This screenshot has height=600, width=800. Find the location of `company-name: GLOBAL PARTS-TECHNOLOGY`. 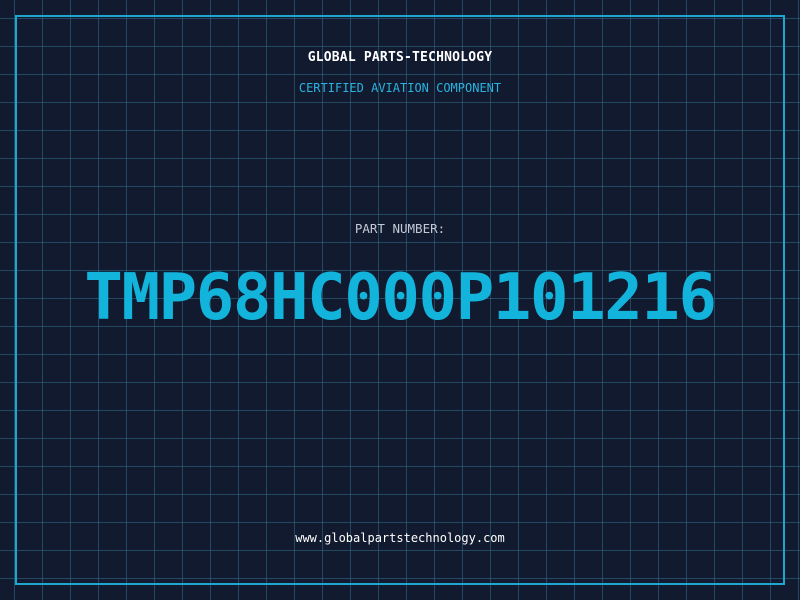

company-name: GLOBAL PARTS-TECHNOLOGY is located at coordinates (400, 57).